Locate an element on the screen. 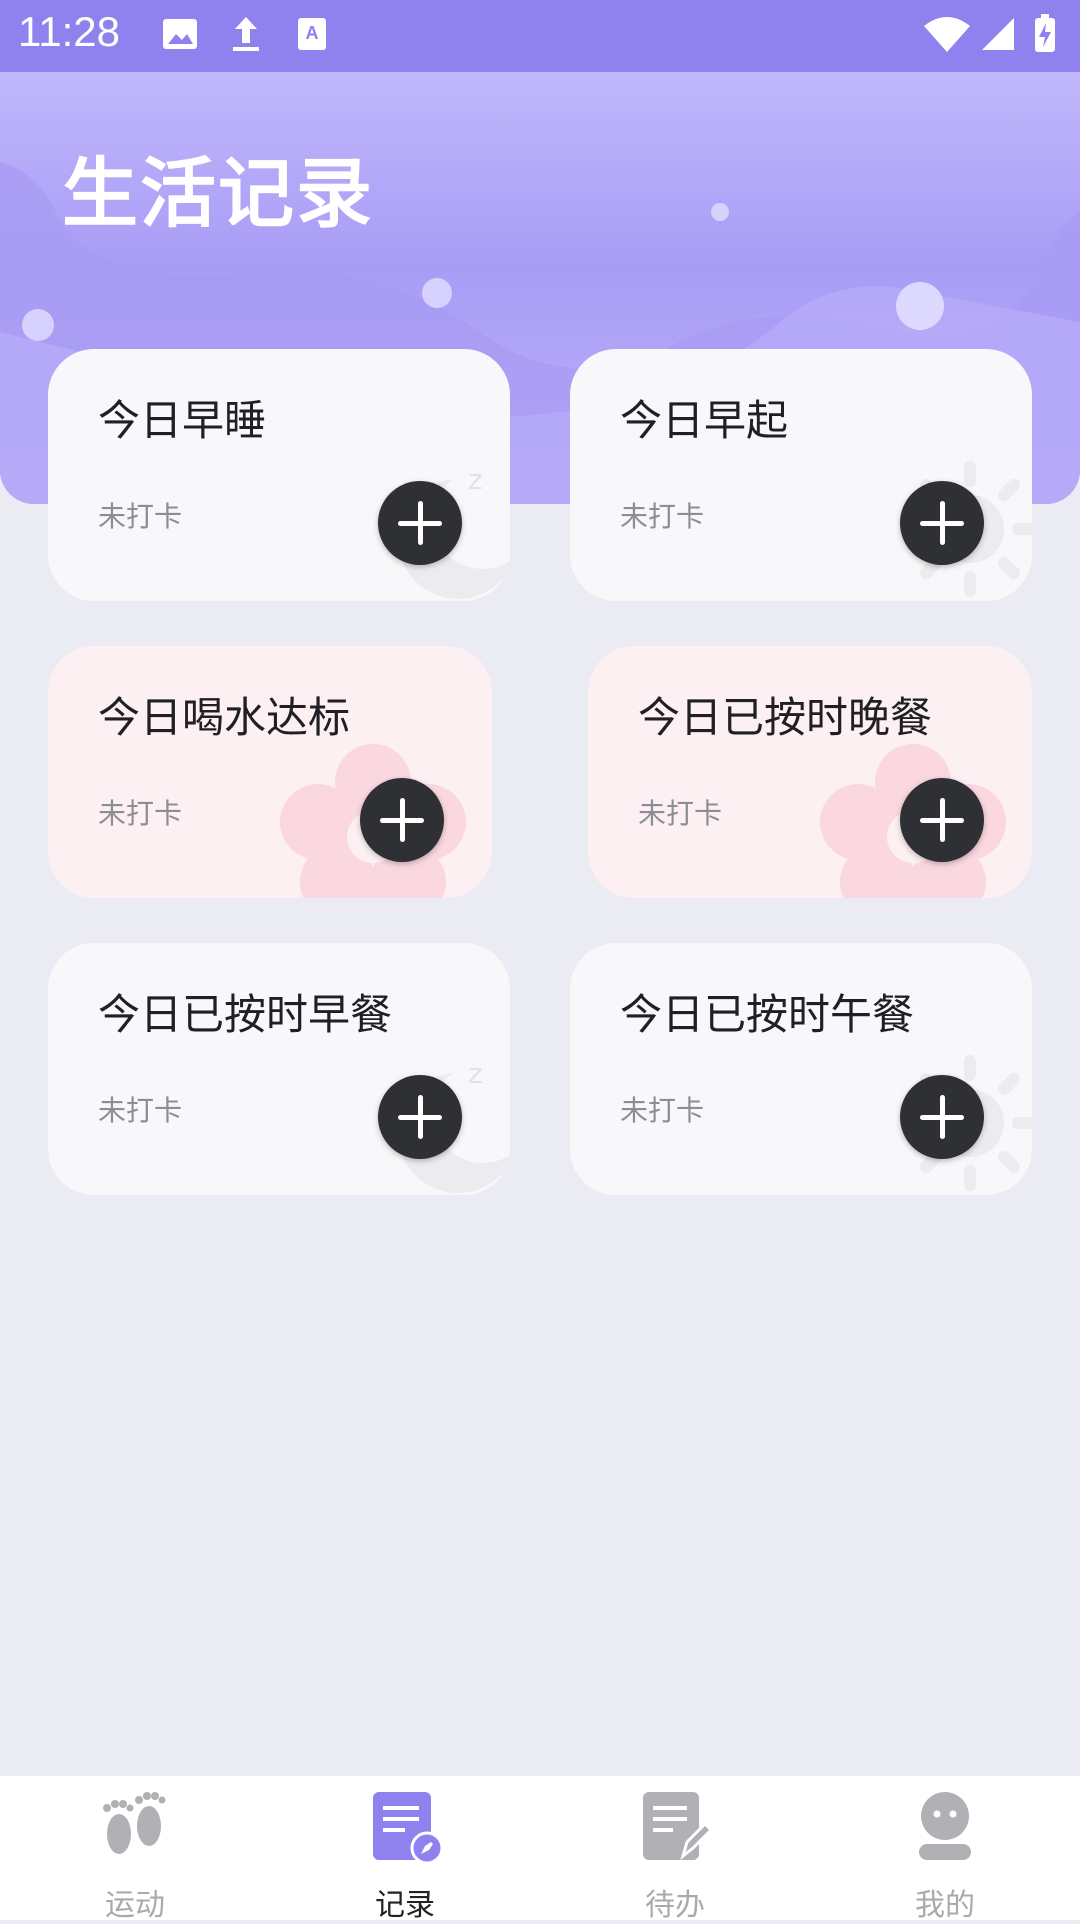 The image size is (1080, 1924). checkin-card-dinner: 今日已按时晚餐 未打卡 is located at coordinates (810, 772).